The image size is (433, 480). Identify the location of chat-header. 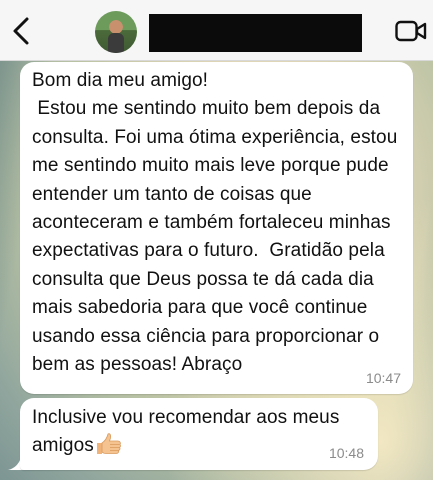
(216, 30).